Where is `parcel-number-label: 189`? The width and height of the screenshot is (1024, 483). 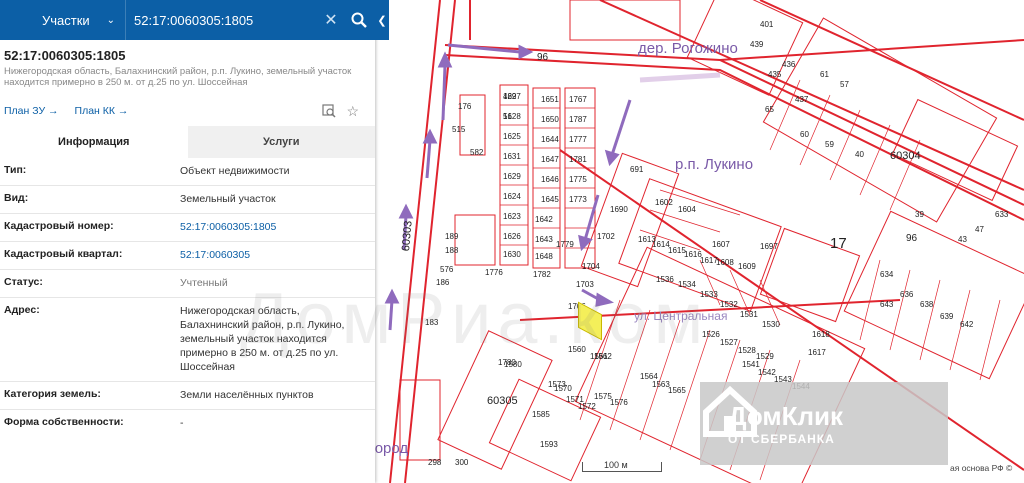
parcel-number-label: 189 is located at coordinates (452, 236).